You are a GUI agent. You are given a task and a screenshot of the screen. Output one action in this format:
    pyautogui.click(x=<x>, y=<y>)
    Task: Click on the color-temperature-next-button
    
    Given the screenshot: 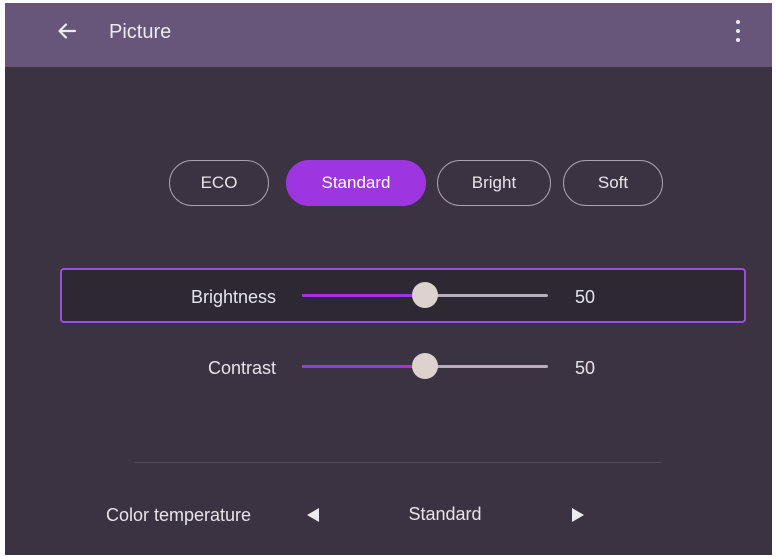 What is the action you would take?
    pyautogui.click(x=578, y=515)
    